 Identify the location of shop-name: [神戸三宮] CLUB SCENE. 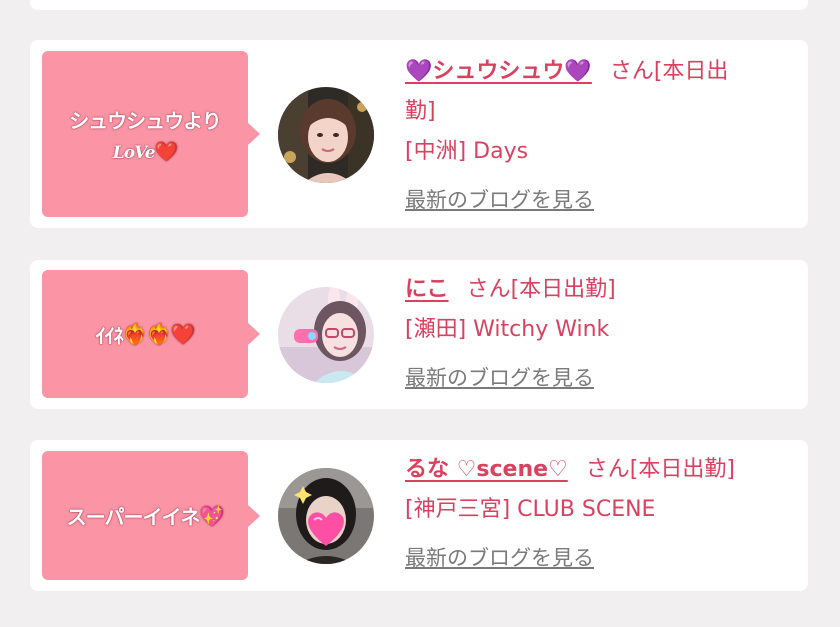
(530, 509).